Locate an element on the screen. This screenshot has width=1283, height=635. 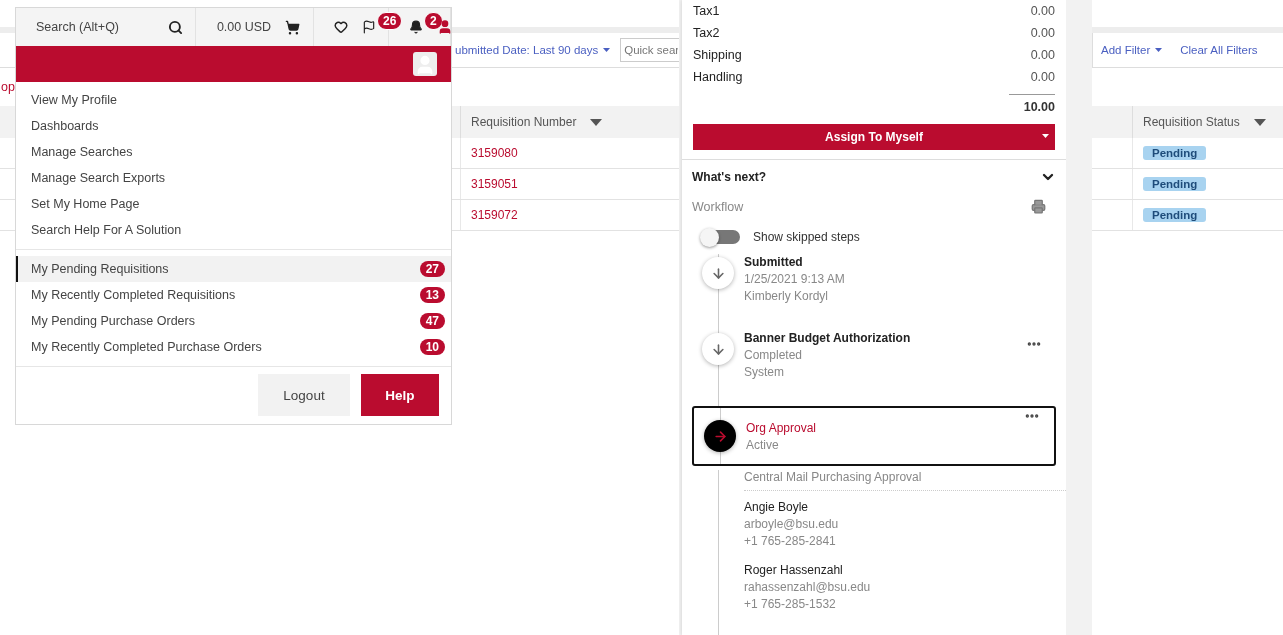
toggle-label: Show skipped steps is located at coordinates (806, 237).